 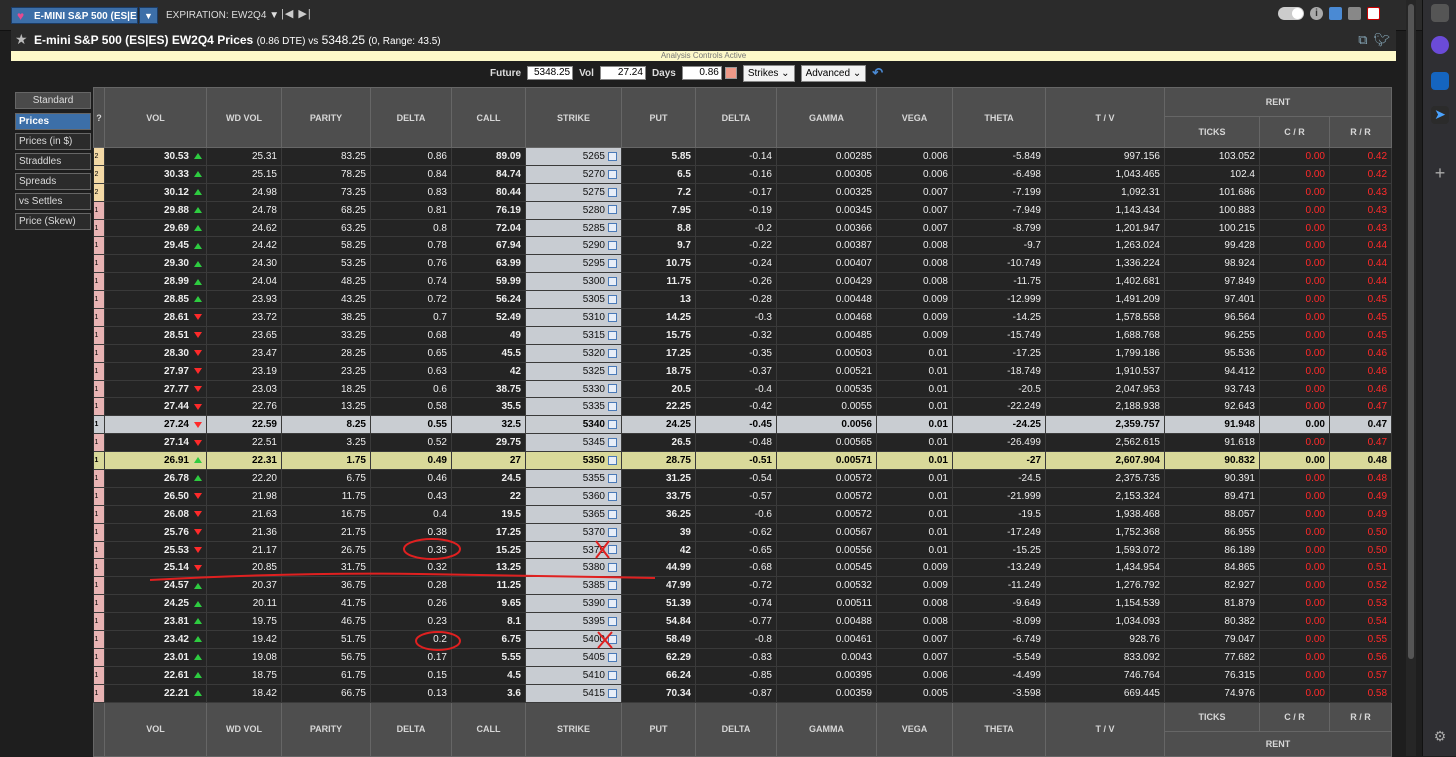 I want to click on col-cr: C / R, so click(x=1294, y=132).